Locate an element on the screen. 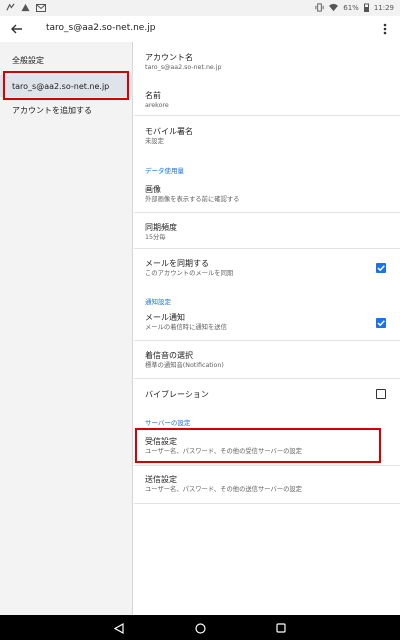 This screenshot has width=400, height=640. setting-value: 標準の通知音(Notification) is located at coordinates (184, 365).